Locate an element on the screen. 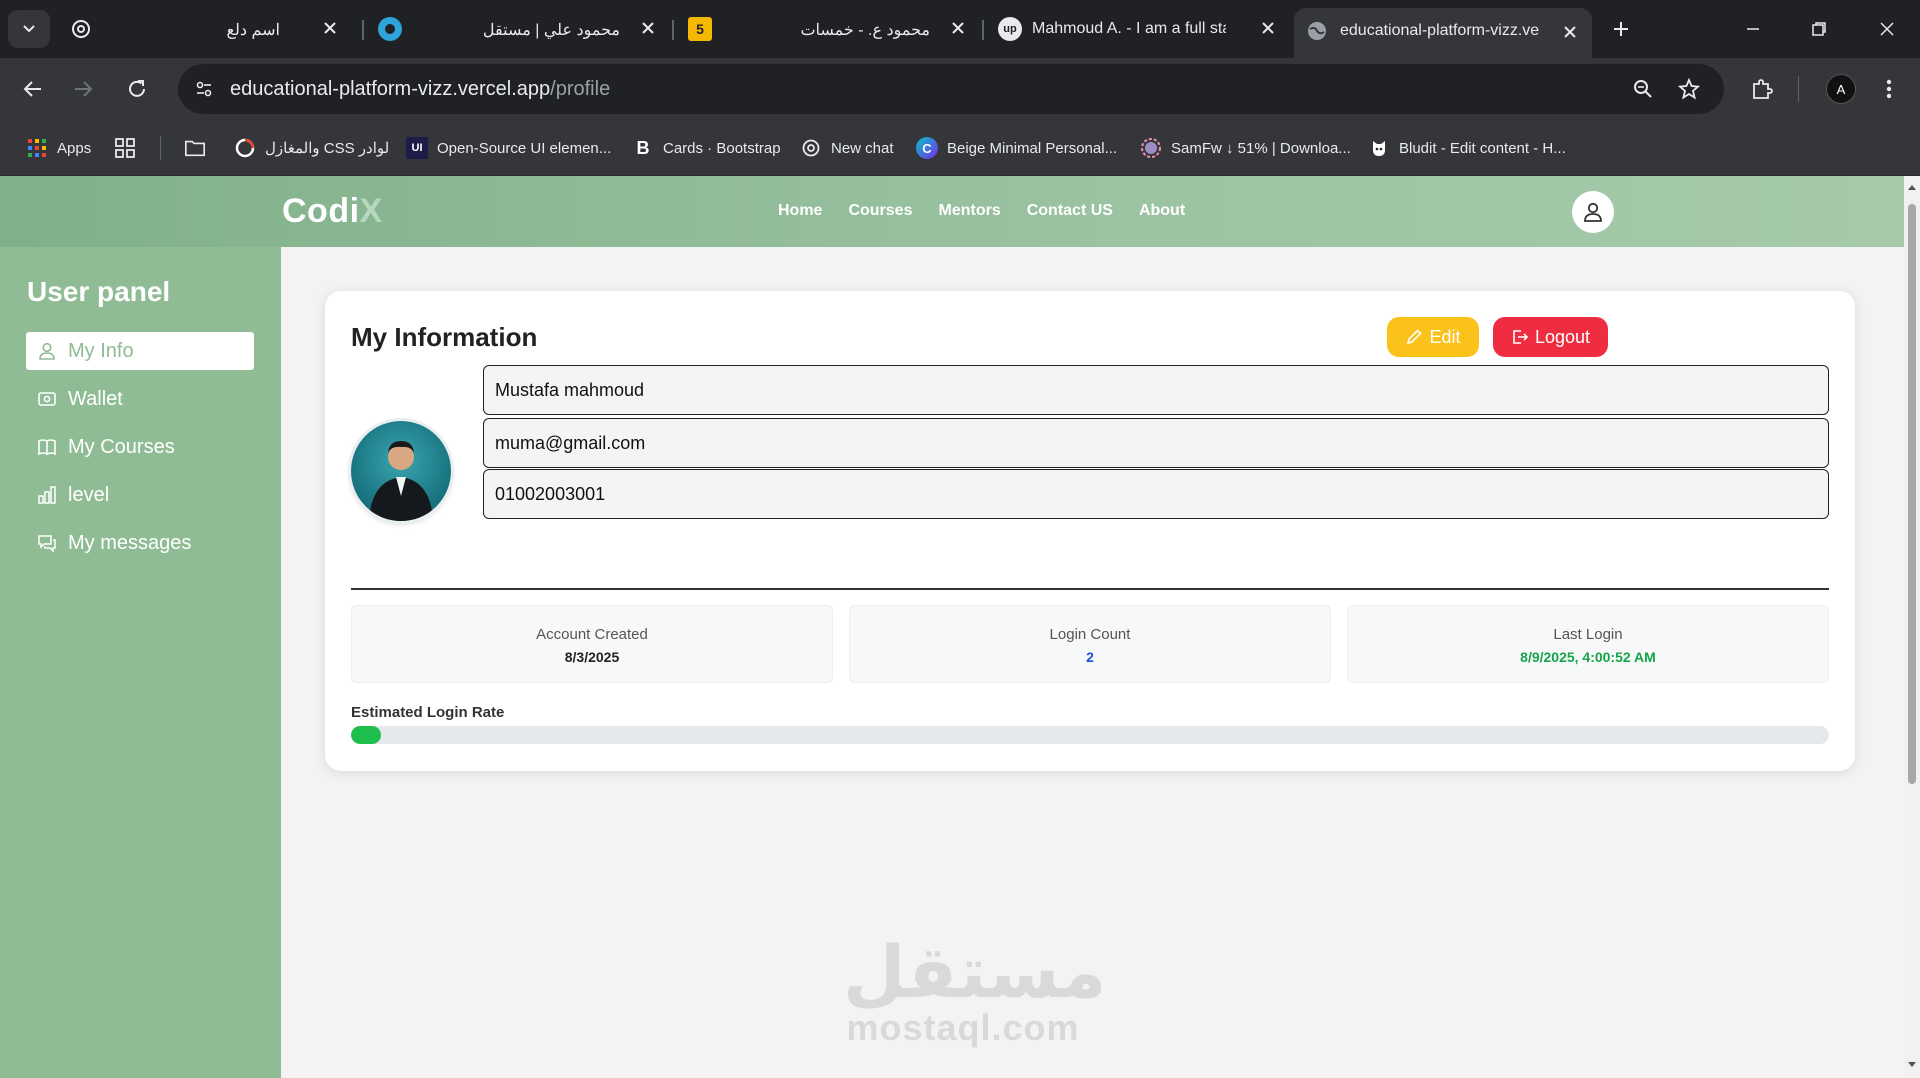  bookmark-css-loaders: لوادر CSS والمغازل is located at coordinates (311, 148).